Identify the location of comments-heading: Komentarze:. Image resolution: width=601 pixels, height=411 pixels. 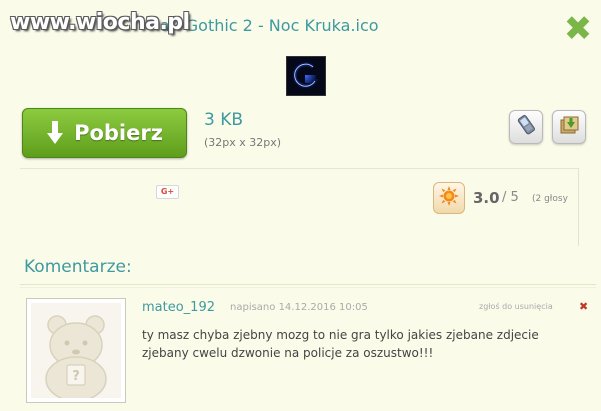
(78, 267).